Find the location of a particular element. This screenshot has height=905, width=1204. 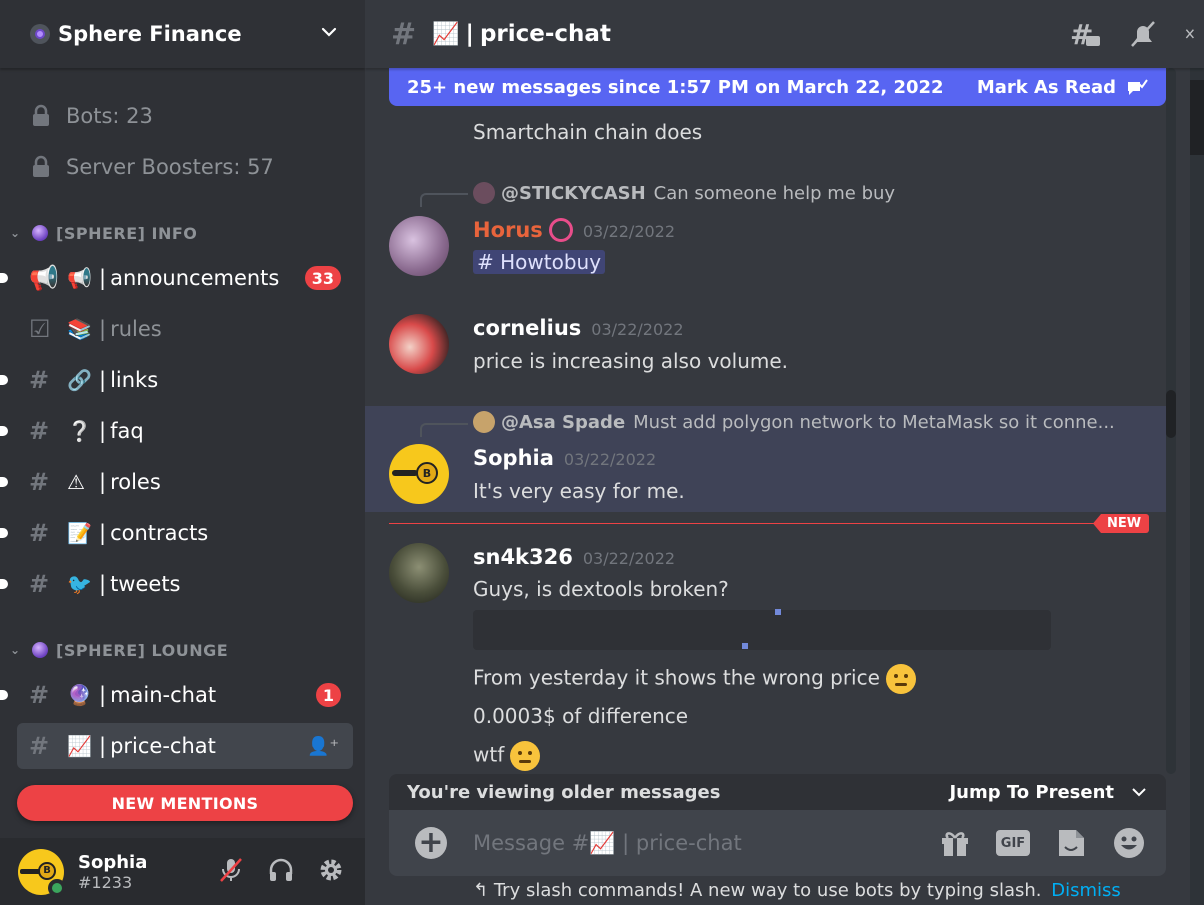

announcement-channel-icon: 📢 is located at coordinates (44, 278).